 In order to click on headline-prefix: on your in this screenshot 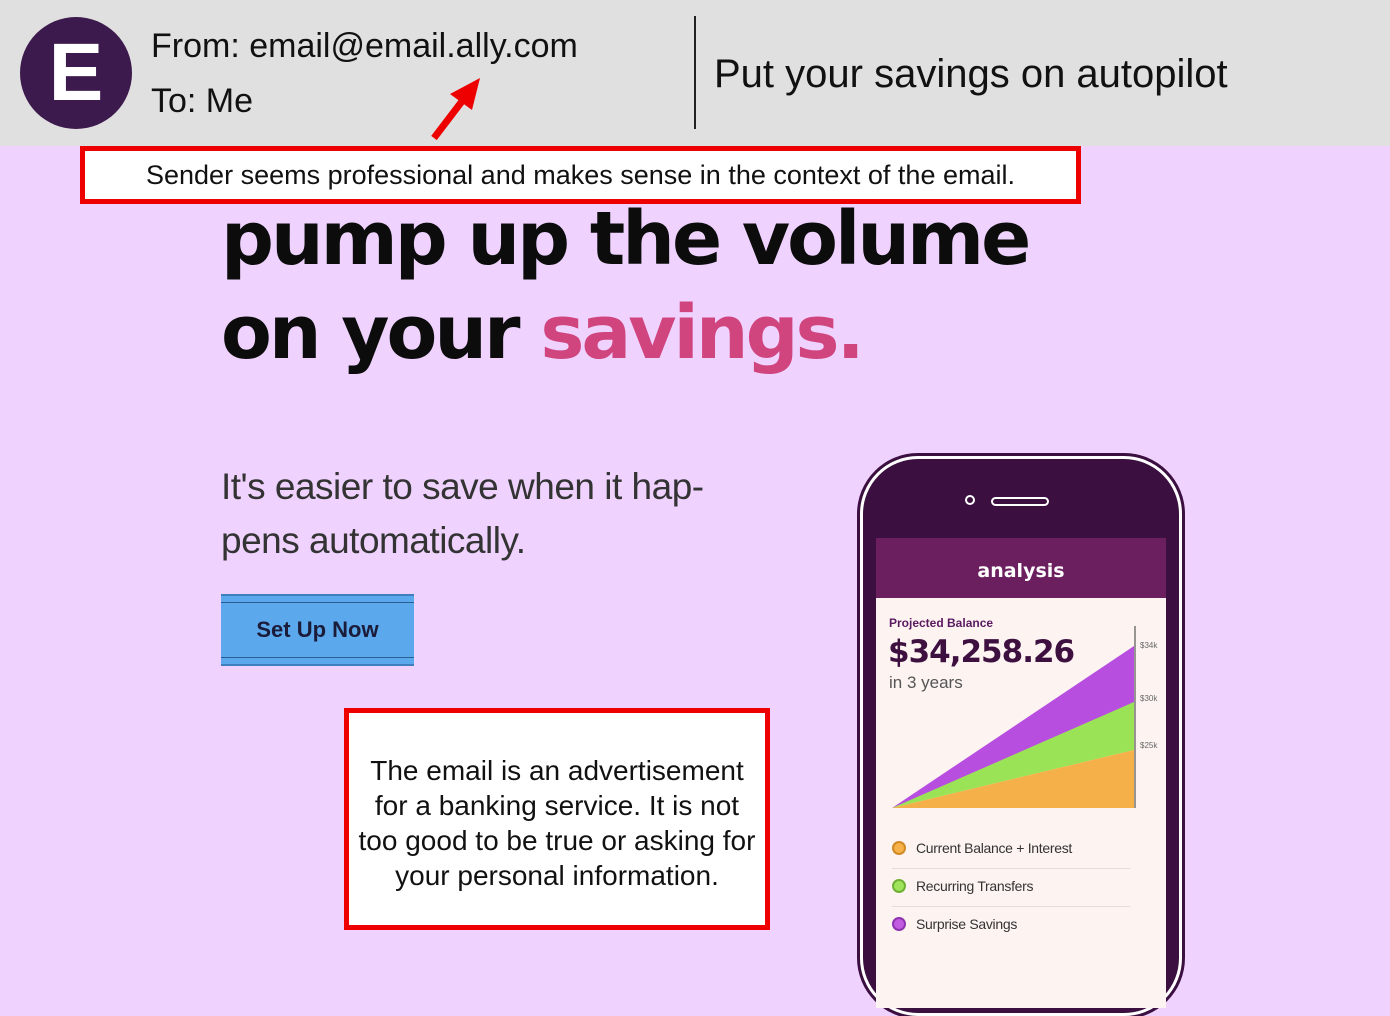, I will do `click(381, 333)`.